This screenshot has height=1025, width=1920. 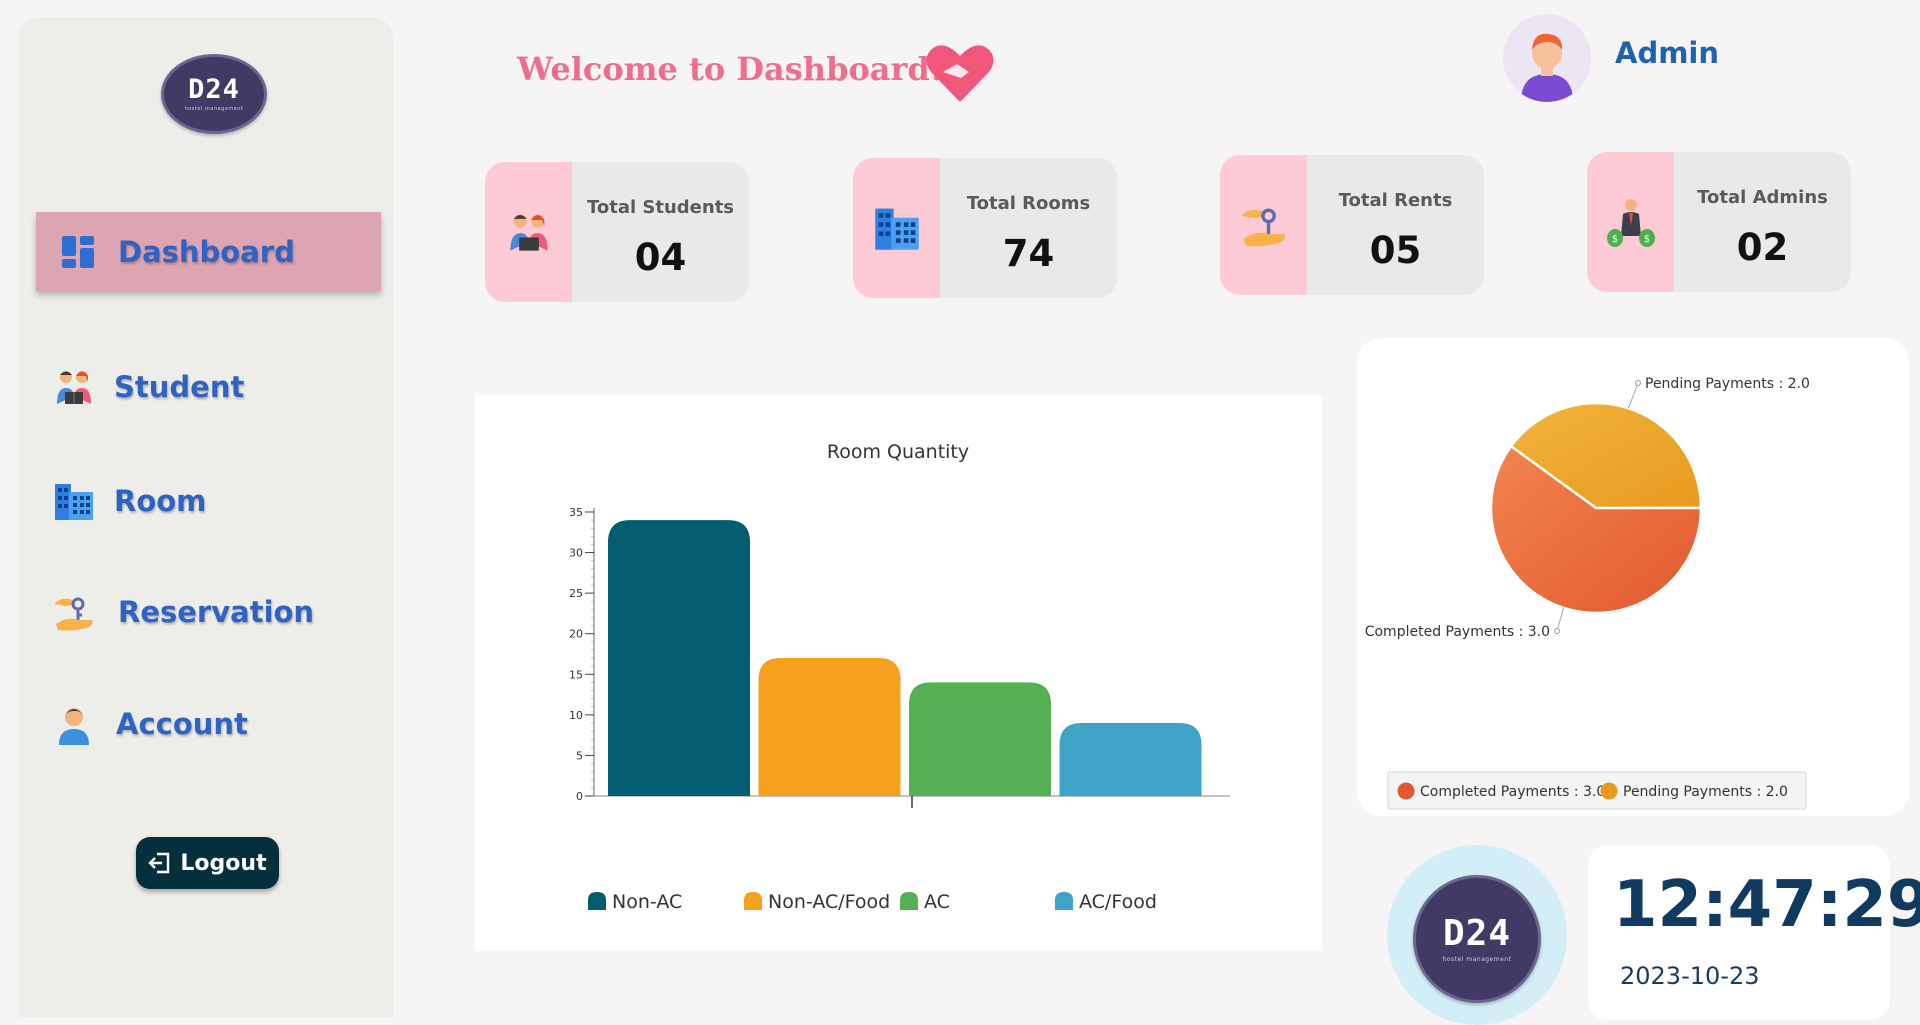 What do you see at coordinates (1028, 203) in the screenshot?
I see `stat-label: Total Rooms` at bounding box center [1028, 203].